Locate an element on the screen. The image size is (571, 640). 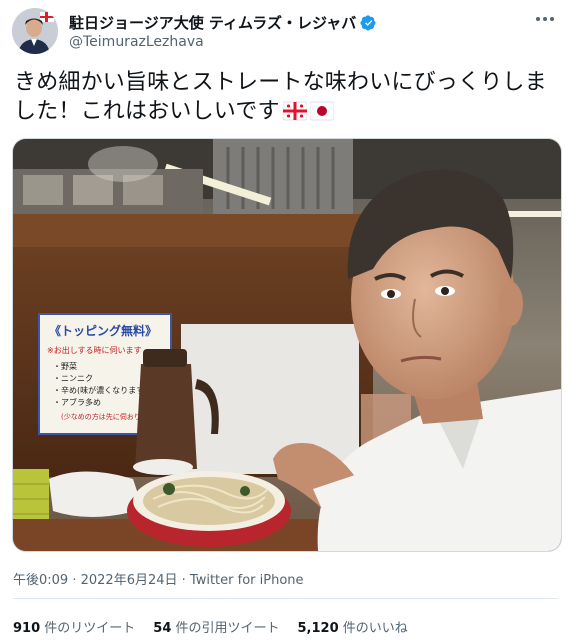
verified-badge-icon is located at coordinates (368, 22).